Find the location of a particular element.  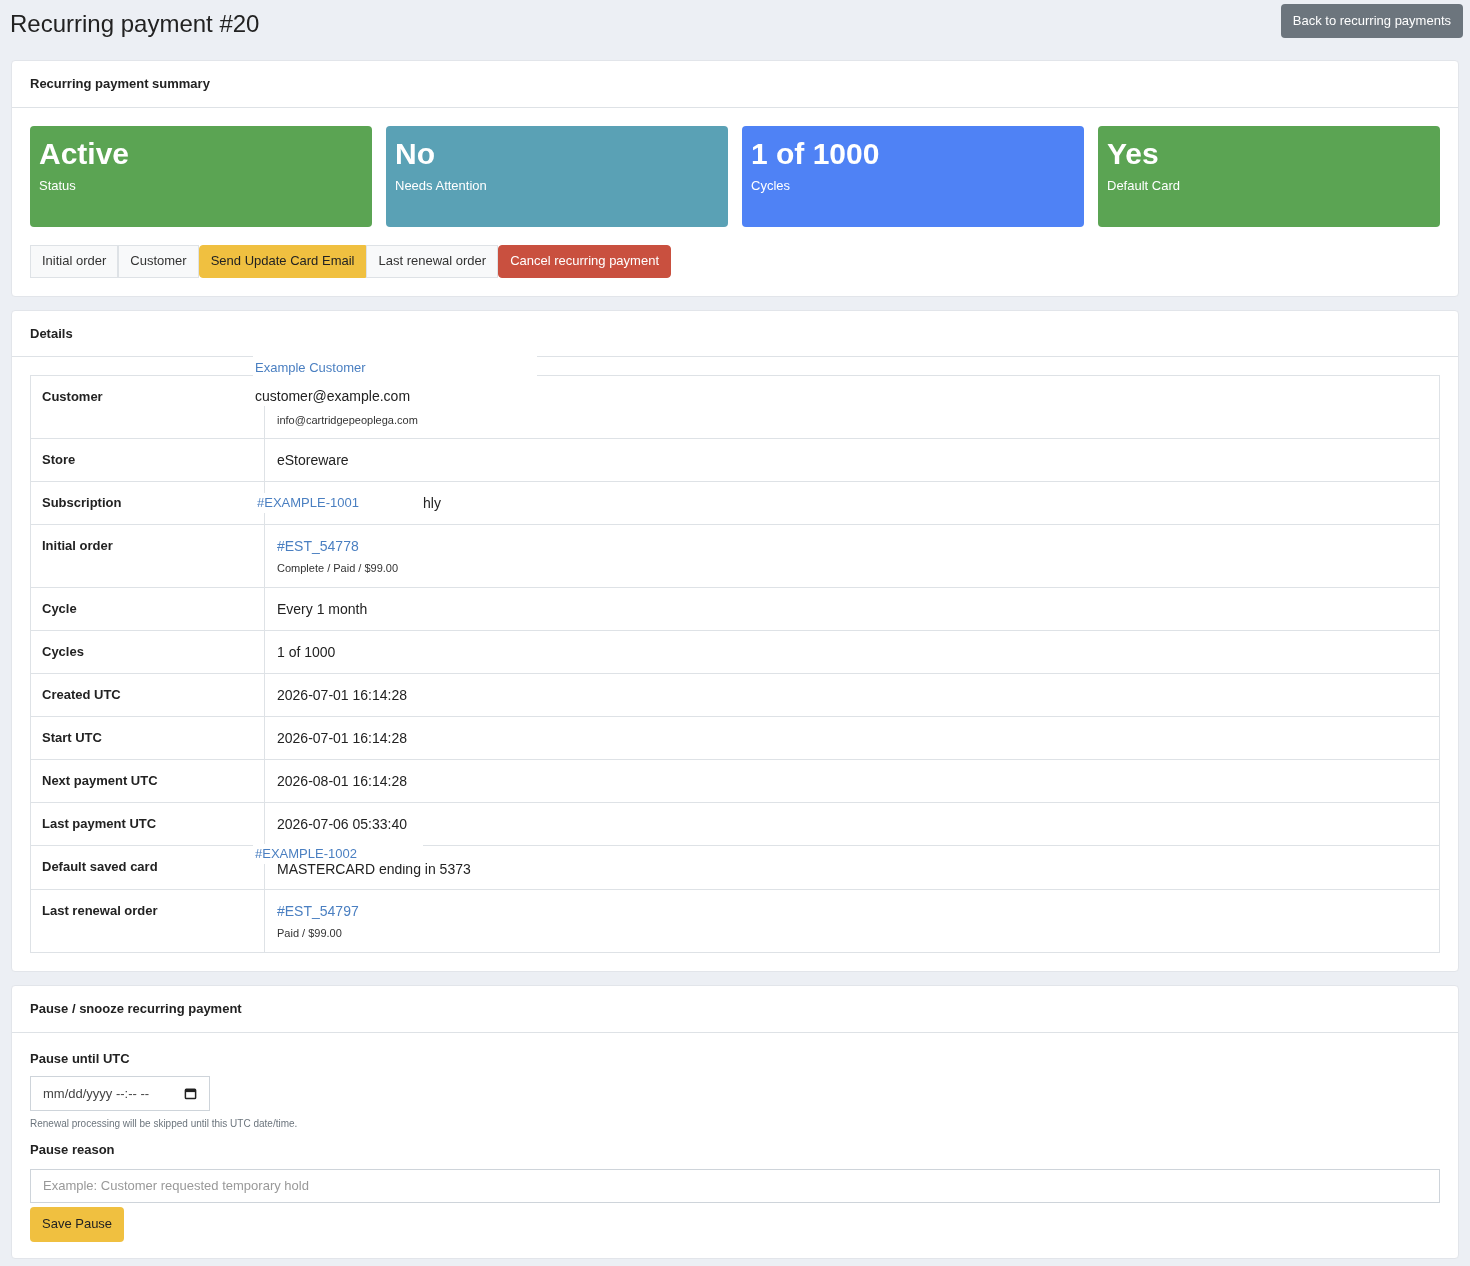

detail-value: hly is located at coordinates (432, 503).